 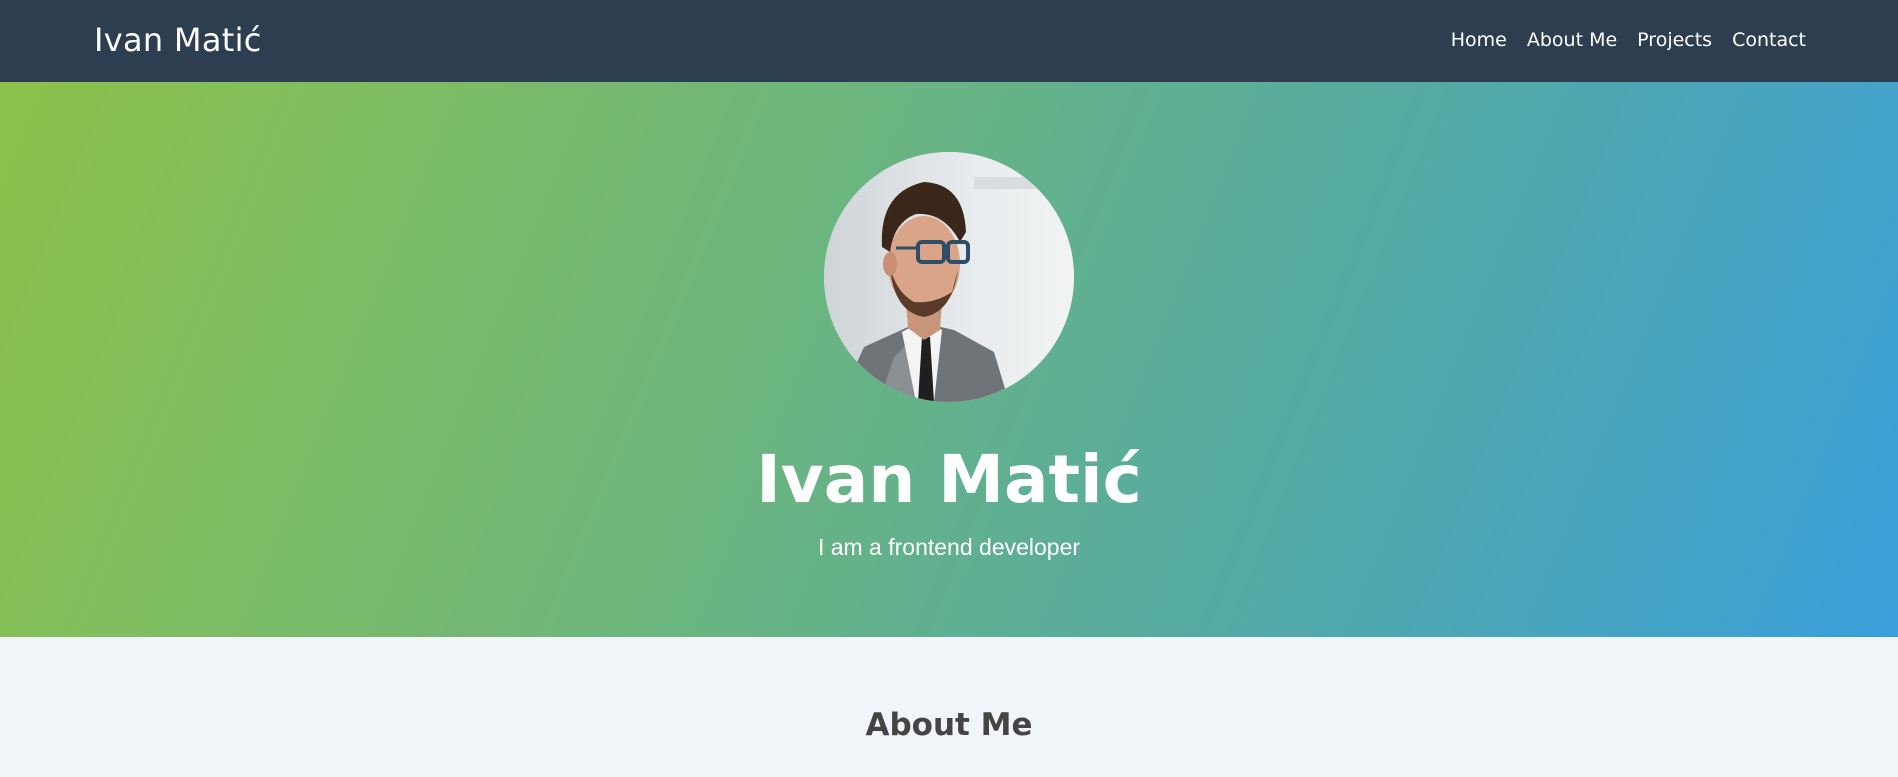 What do you see at coordinates (949, 547) in the screenshot?
I see `hero-tagline: I am a frontend developer` at bounding box center [949, 547].